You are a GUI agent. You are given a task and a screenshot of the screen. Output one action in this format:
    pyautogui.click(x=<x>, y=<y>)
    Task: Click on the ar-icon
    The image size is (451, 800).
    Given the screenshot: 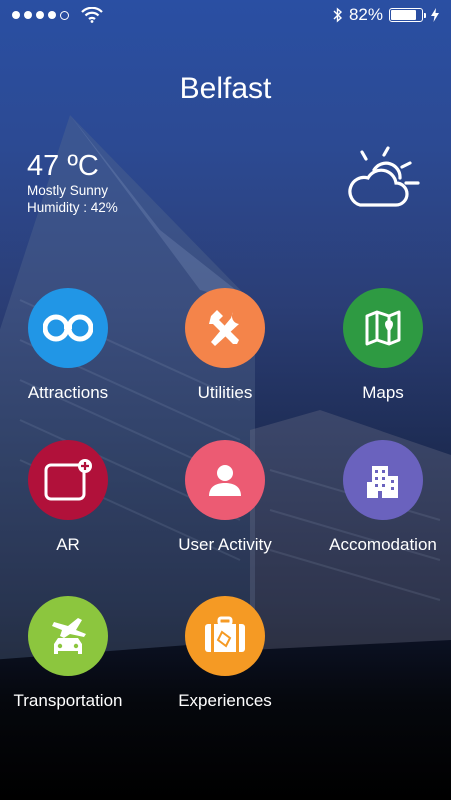 What is the action you would take?
    pyautogui.click(x=68, y=480)
    